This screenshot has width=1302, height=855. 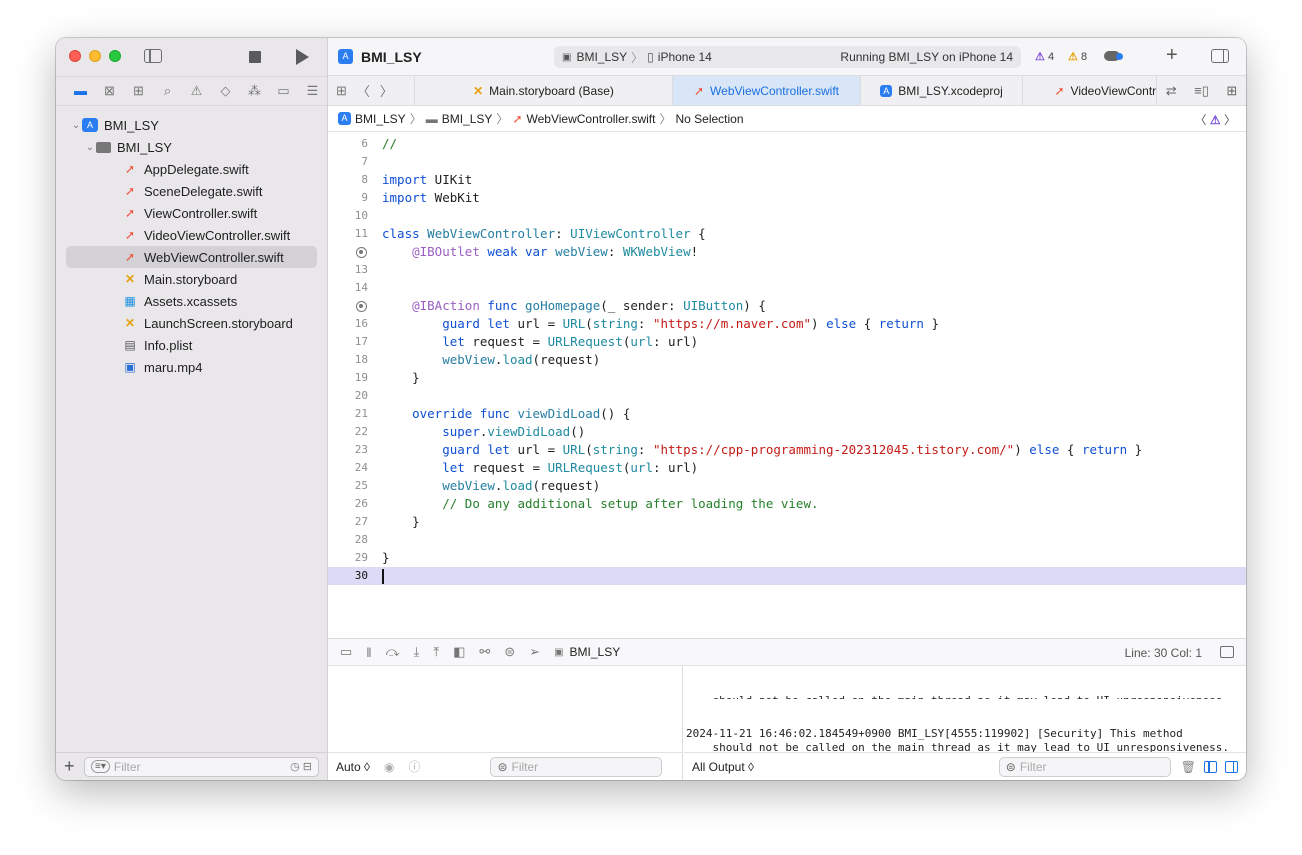 What do you see at coordinates (1171, 91) in the screenshot?
I see `switch-editor-icon: ⇄` at bounding box center [1171, 91].